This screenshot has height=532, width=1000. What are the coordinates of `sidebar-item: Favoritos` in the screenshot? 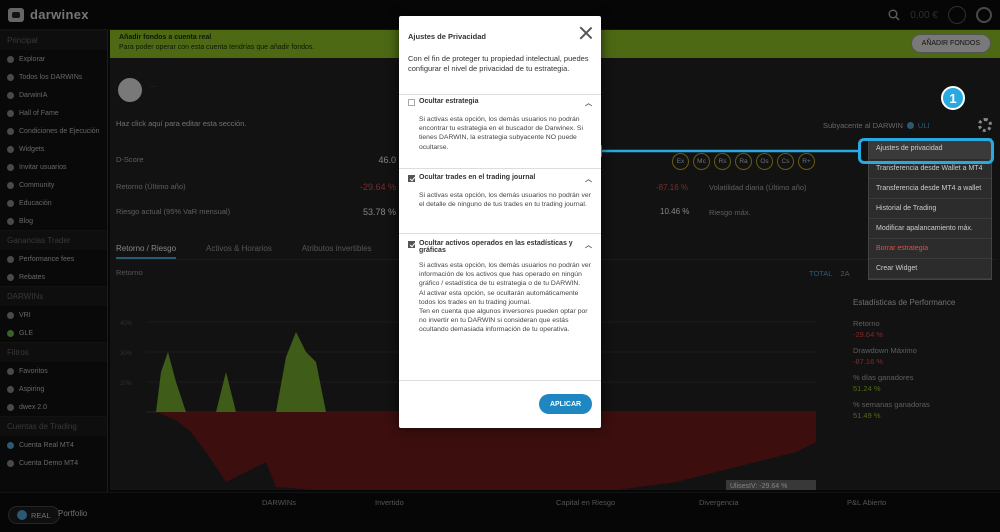 It's located at (53, 371).